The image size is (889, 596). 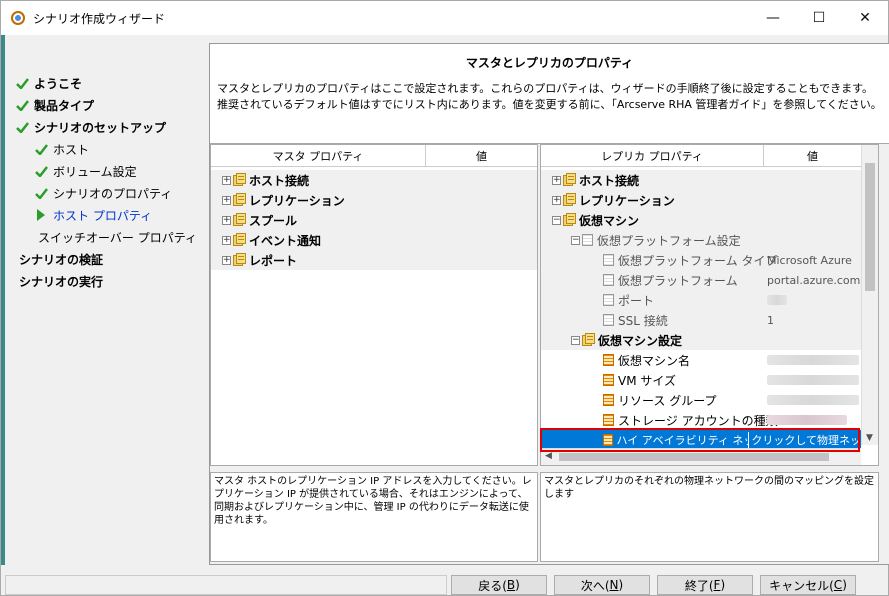 I want to click on step-scenario-run: シナリオの実行, so click(x=61, y=281).